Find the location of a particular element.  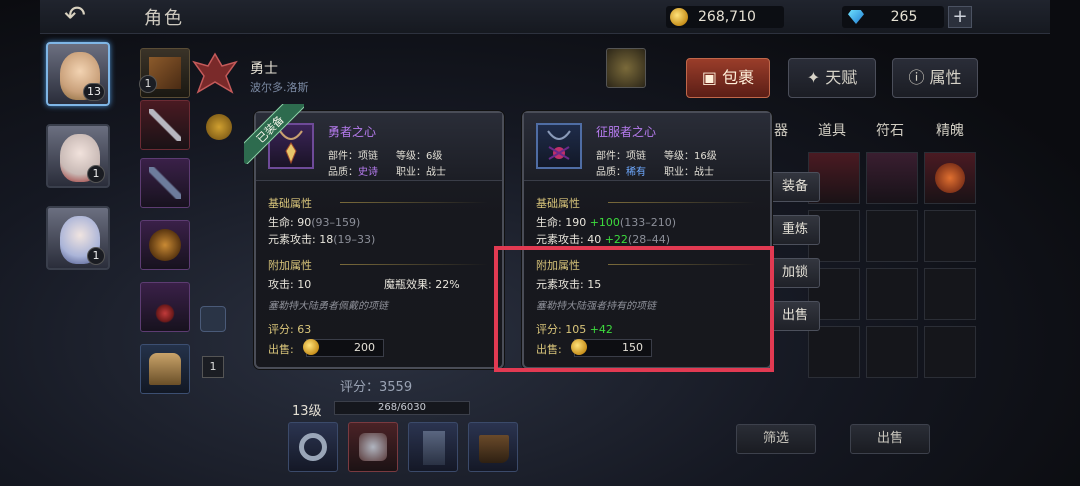

crown-icon is located at coordinates (219, 127).